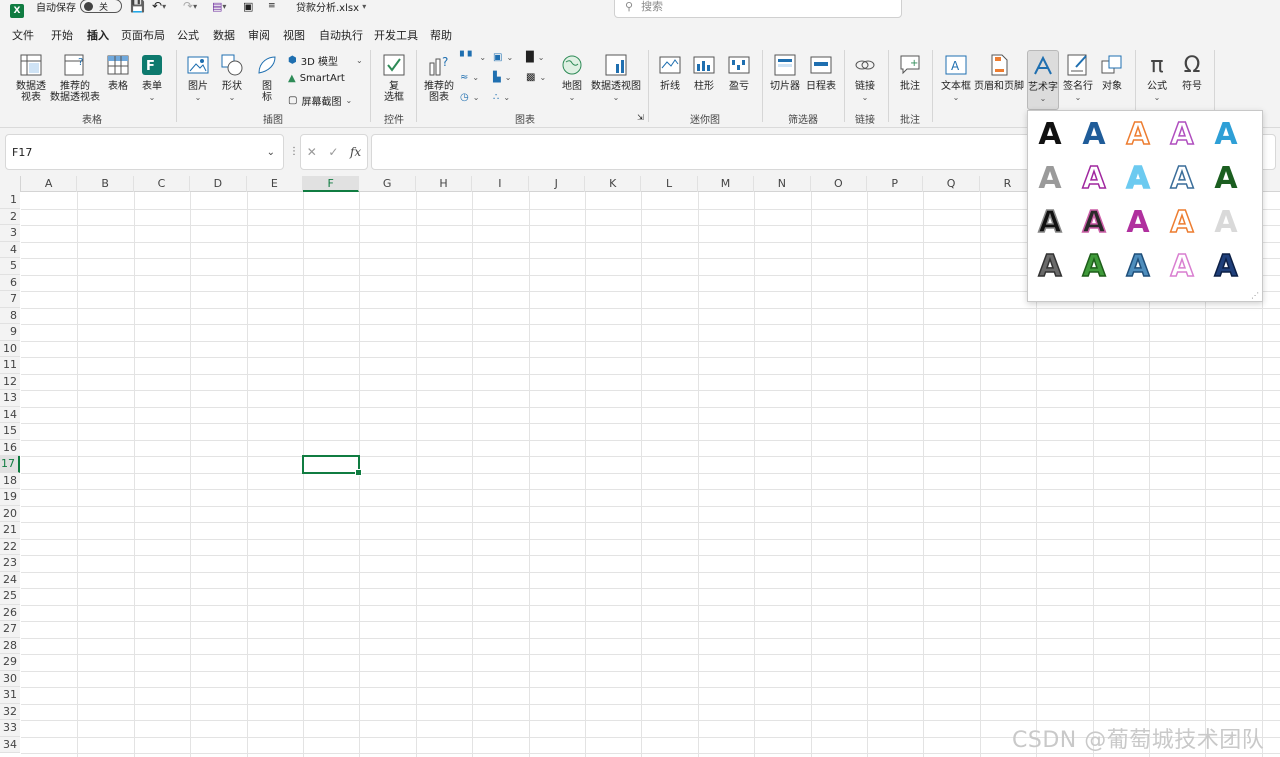 The width and height of the screenshot is (1280, 757). Describe the element at coordinates (1043, 80) in the screenshot. I see `wordart-button: 艺术字 ⌄` at that location.